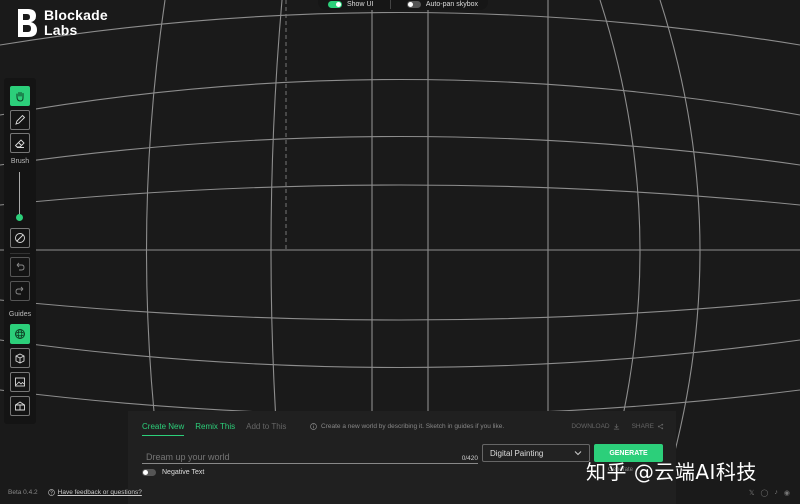  I want to click on tiktok-icon: ♪, so click(776, 493).